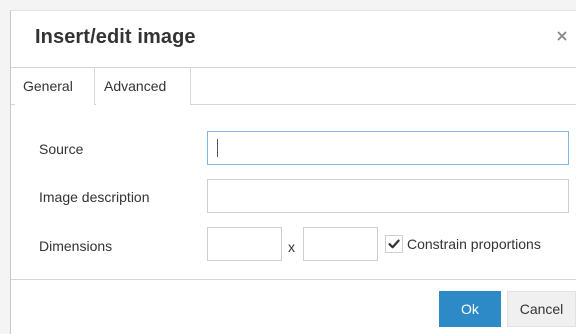 The width and height of the screenshot is (576, 334). Describe the element at coordinates (244, 244) in the screenshot. I see `width-input` at that location.